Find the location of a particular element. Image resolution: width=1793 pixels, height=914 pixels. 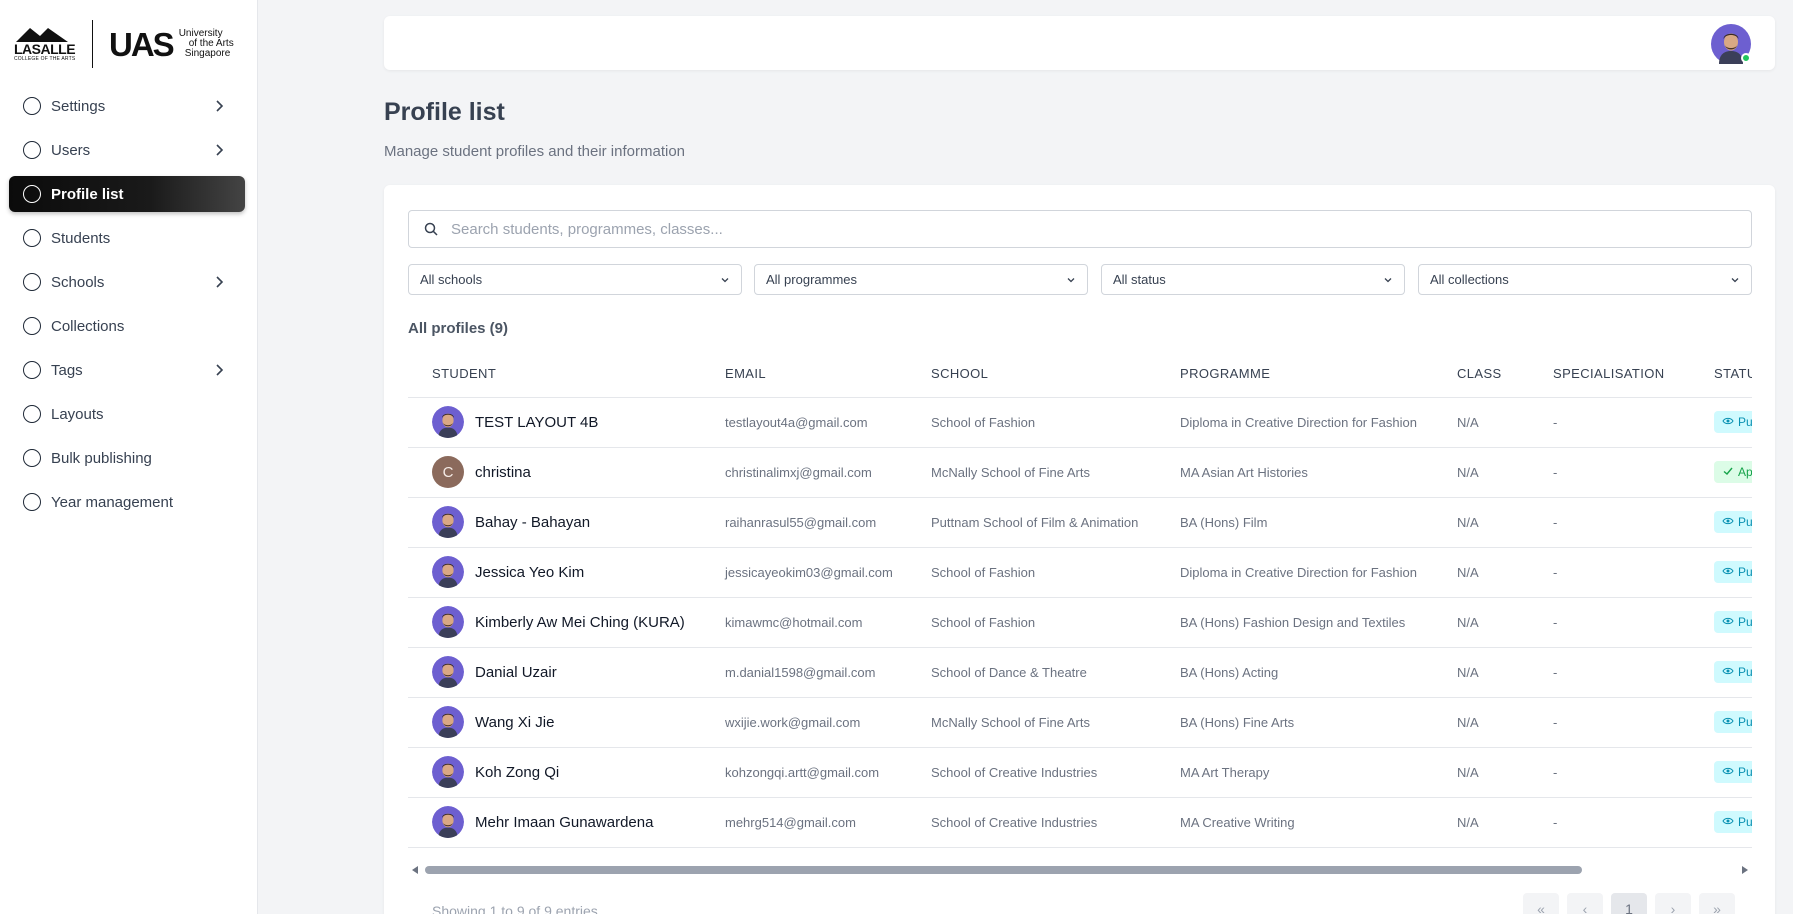

email-cell: m.danial1598@gmail.com is located at coordinates (804, 672).